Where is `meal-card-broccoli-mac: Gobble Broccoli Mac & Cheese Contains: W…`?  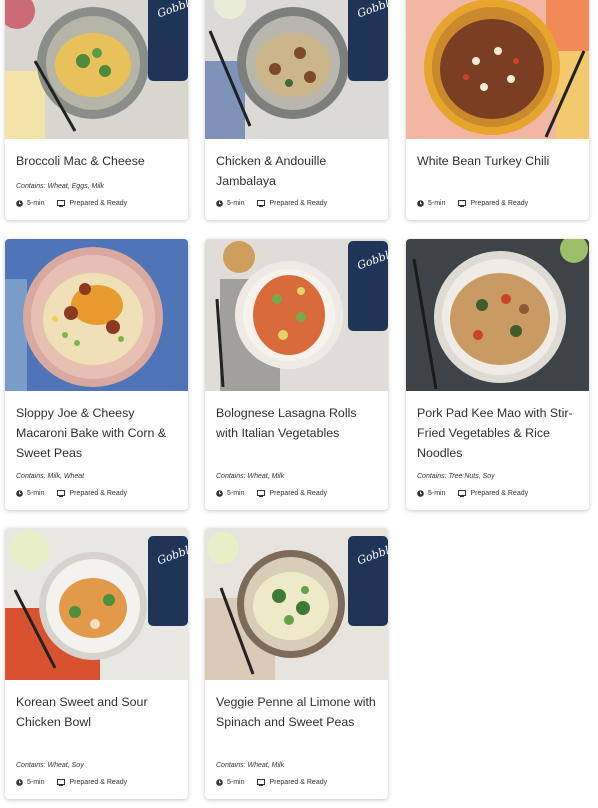
meal-card-broccoli-mac: Gobble Broccoli Mac & Cheese Contains: W… is located at coordinates (96, 110).